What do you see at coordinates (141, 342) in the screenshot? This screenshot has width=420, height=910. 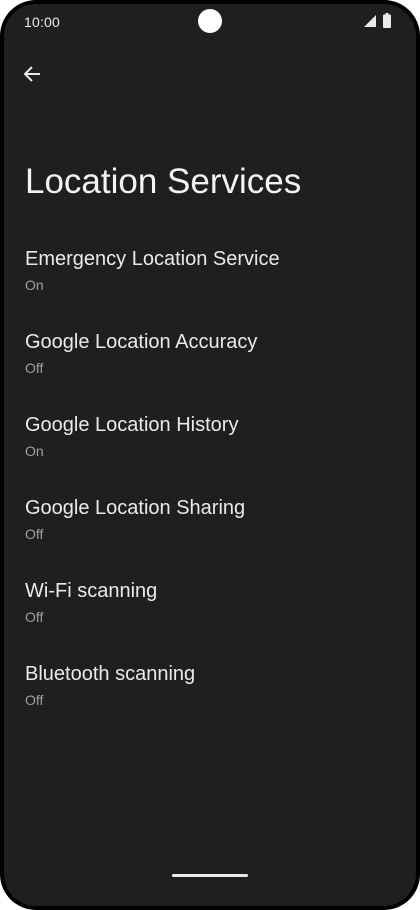 I see `setting-title: Google Location Accuracy` at bounding box center [141, 342].